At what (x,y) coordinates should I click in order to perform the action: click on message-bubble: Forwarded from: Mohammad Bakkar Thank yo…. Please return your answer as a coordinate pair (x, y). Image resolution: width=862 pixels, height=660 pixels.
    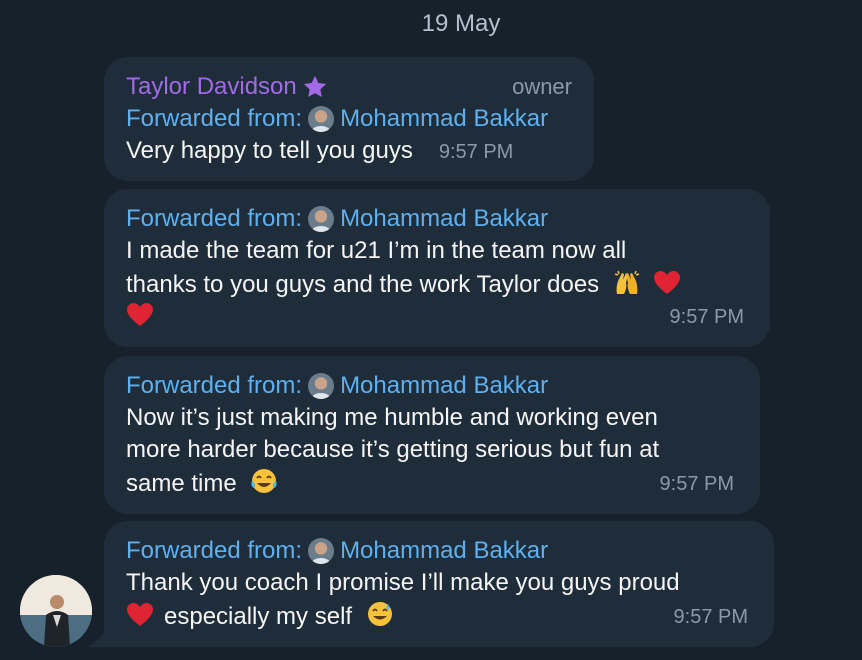
    Looking at the image, I should click on (439, 584).